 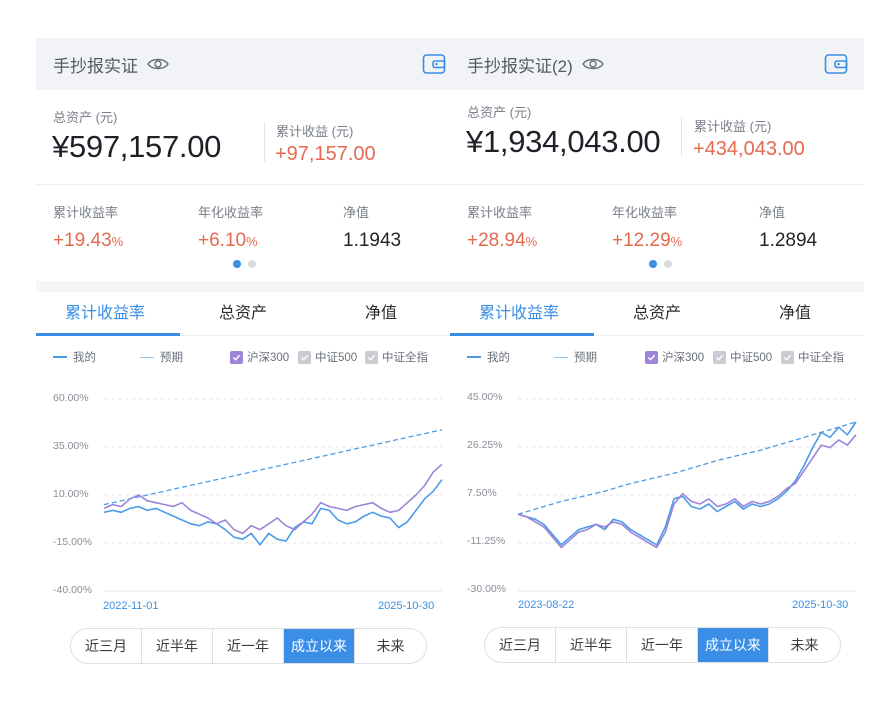 What do you see at coordinates (749, 149) in the screenshot?
I see `cumulative-profit-value: +434,043.00` at bounding box center [749, 149].